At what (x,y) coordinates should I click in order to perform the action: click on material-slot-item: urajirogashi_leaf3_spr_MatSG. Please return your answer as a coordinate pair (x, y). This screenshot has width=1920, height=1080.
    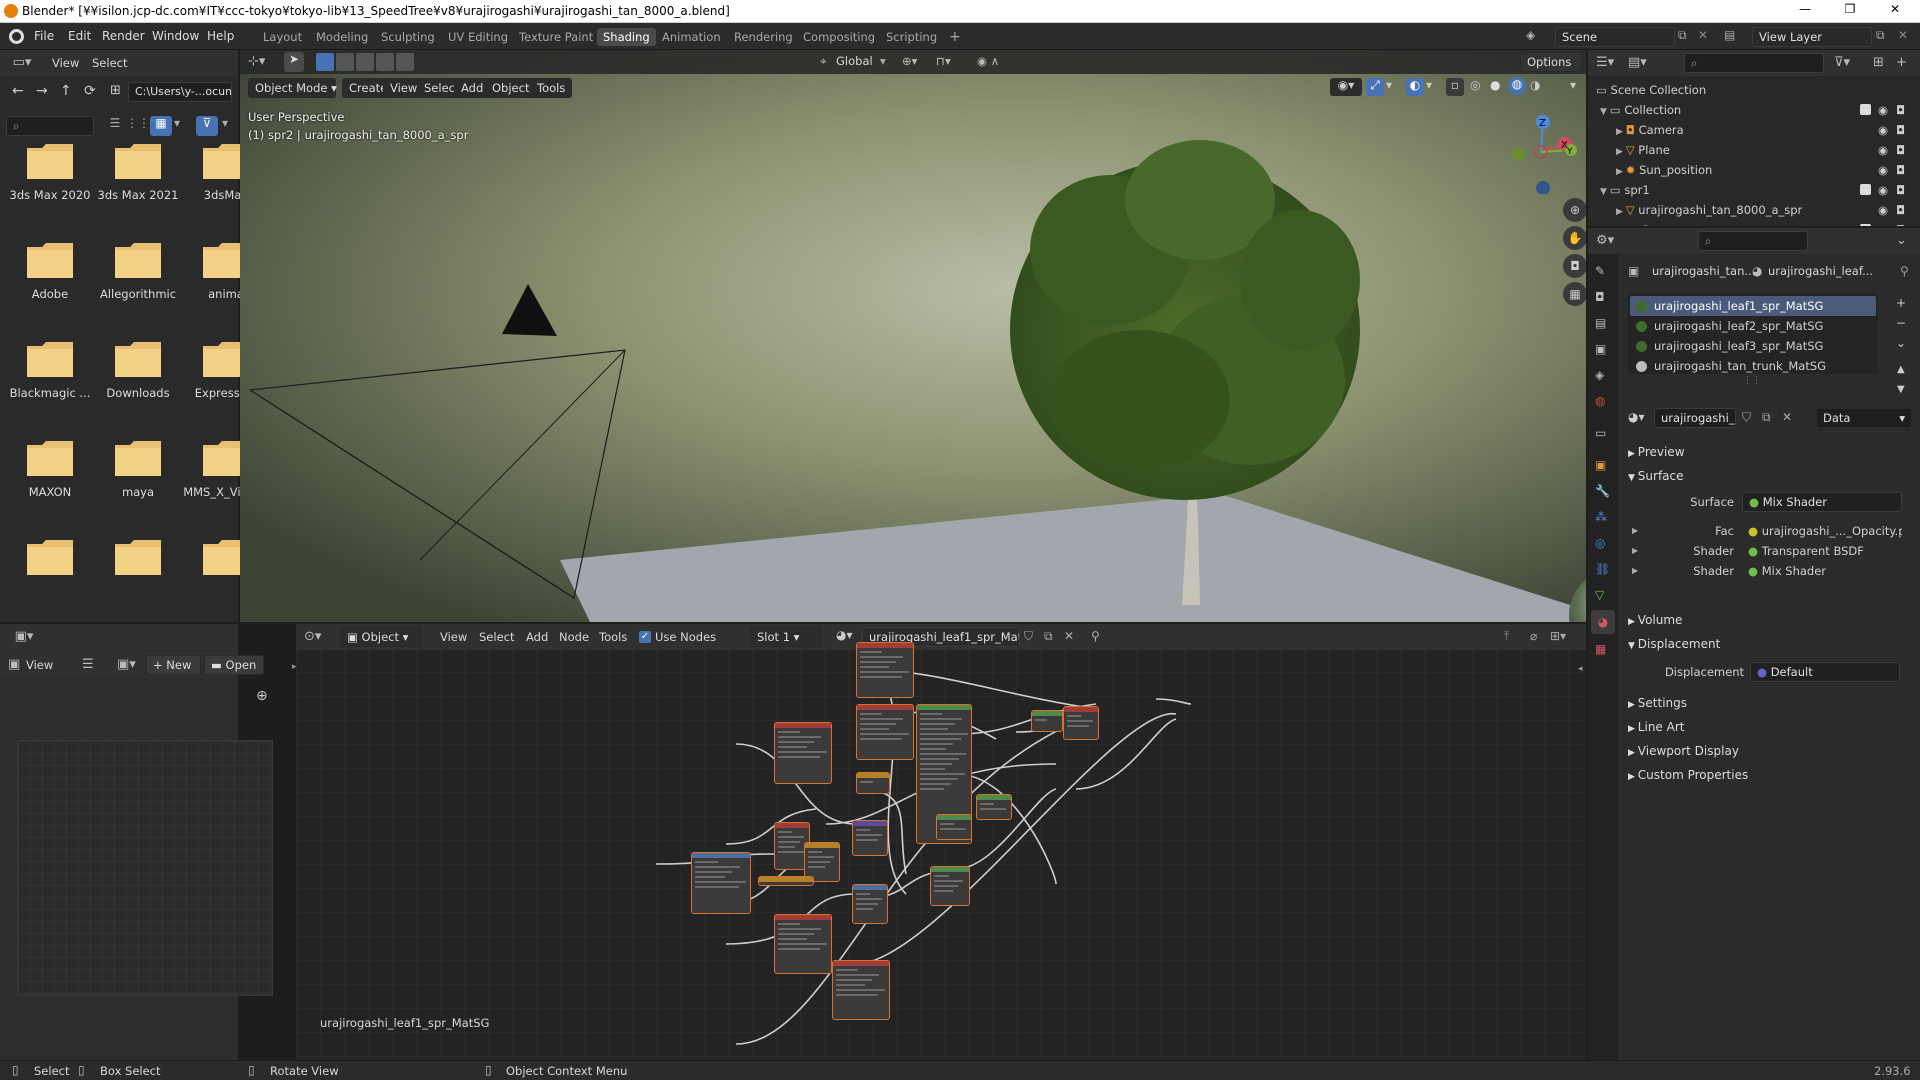
    Looking at the image, I should click on (1753, 346).